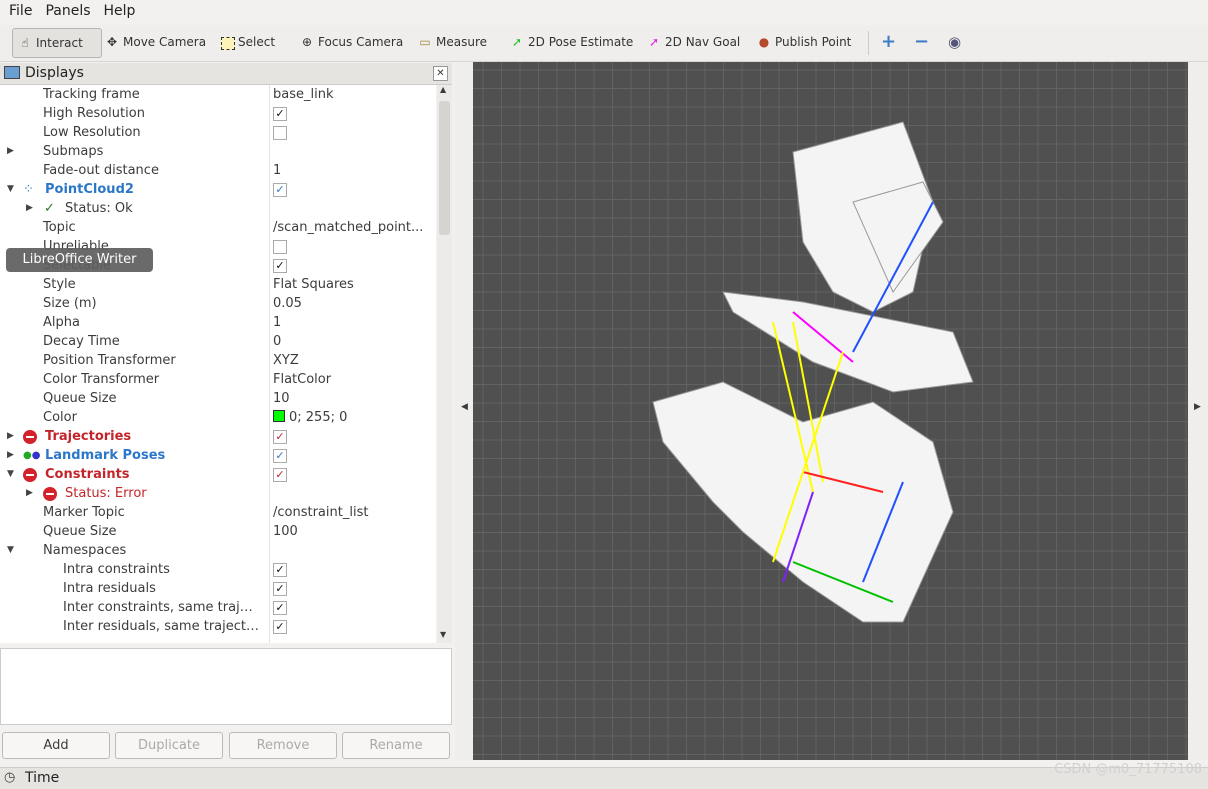 The image size is (1208, 789). What do you see at coordinates (354, 512) in the screenshot?
I see `row-value: /constraint_list` at bounding box center [354, 512].